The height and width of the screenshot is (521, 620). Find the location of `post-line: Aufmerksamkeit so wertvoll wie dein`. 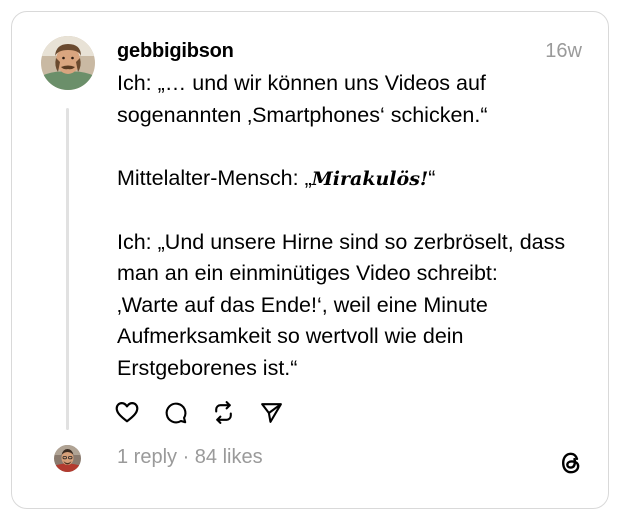

post-line: Aufmerksamkeit so wertvoll wie dein is located at coordinates (290, 336).